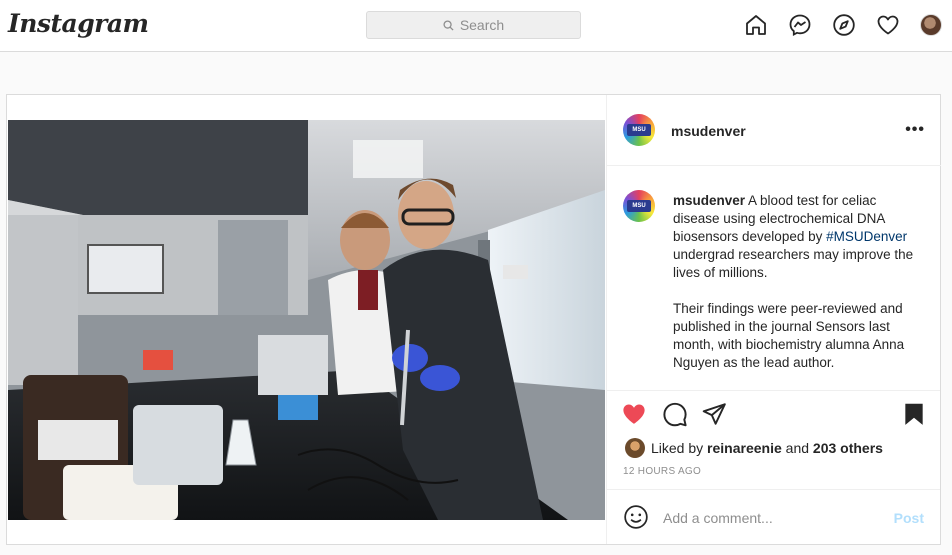 The width and height of the screenshot is (952, 555). What do you see at coordinates (888, 25) in the screenshot?
I see `activity-heart-icon` at bounding box center [888, 25].